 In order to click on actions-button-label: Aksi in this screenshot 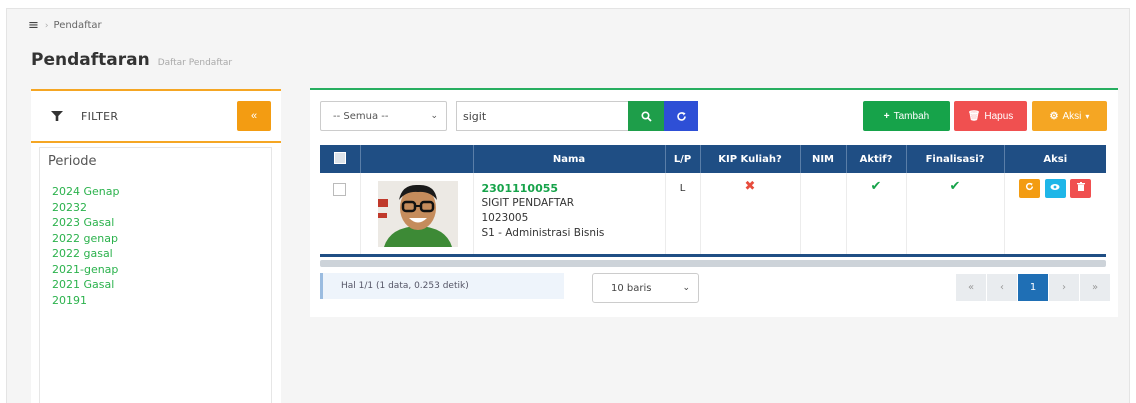, I will do `click(1072, 116)`.